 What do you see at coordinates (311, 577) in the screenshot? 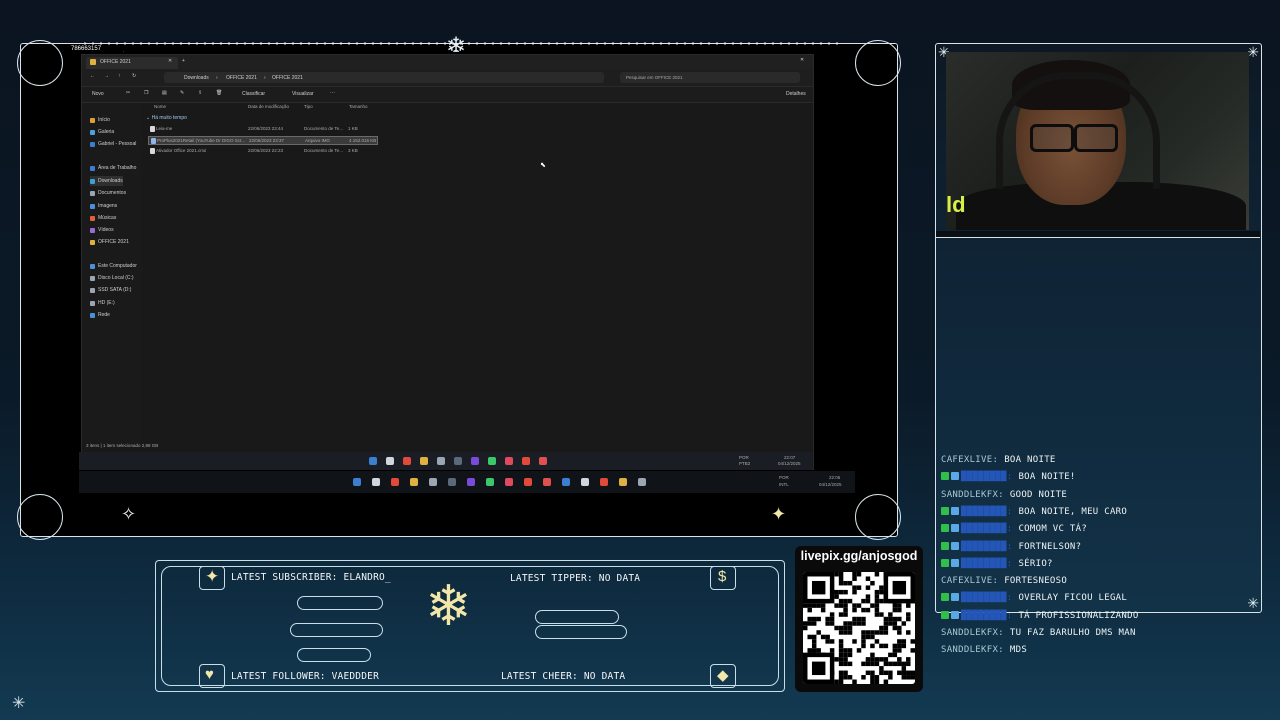
I see `latest-subscriber: LATEST SUBSCRIBER: ELANDRO_` at bounding box center [311, 577].